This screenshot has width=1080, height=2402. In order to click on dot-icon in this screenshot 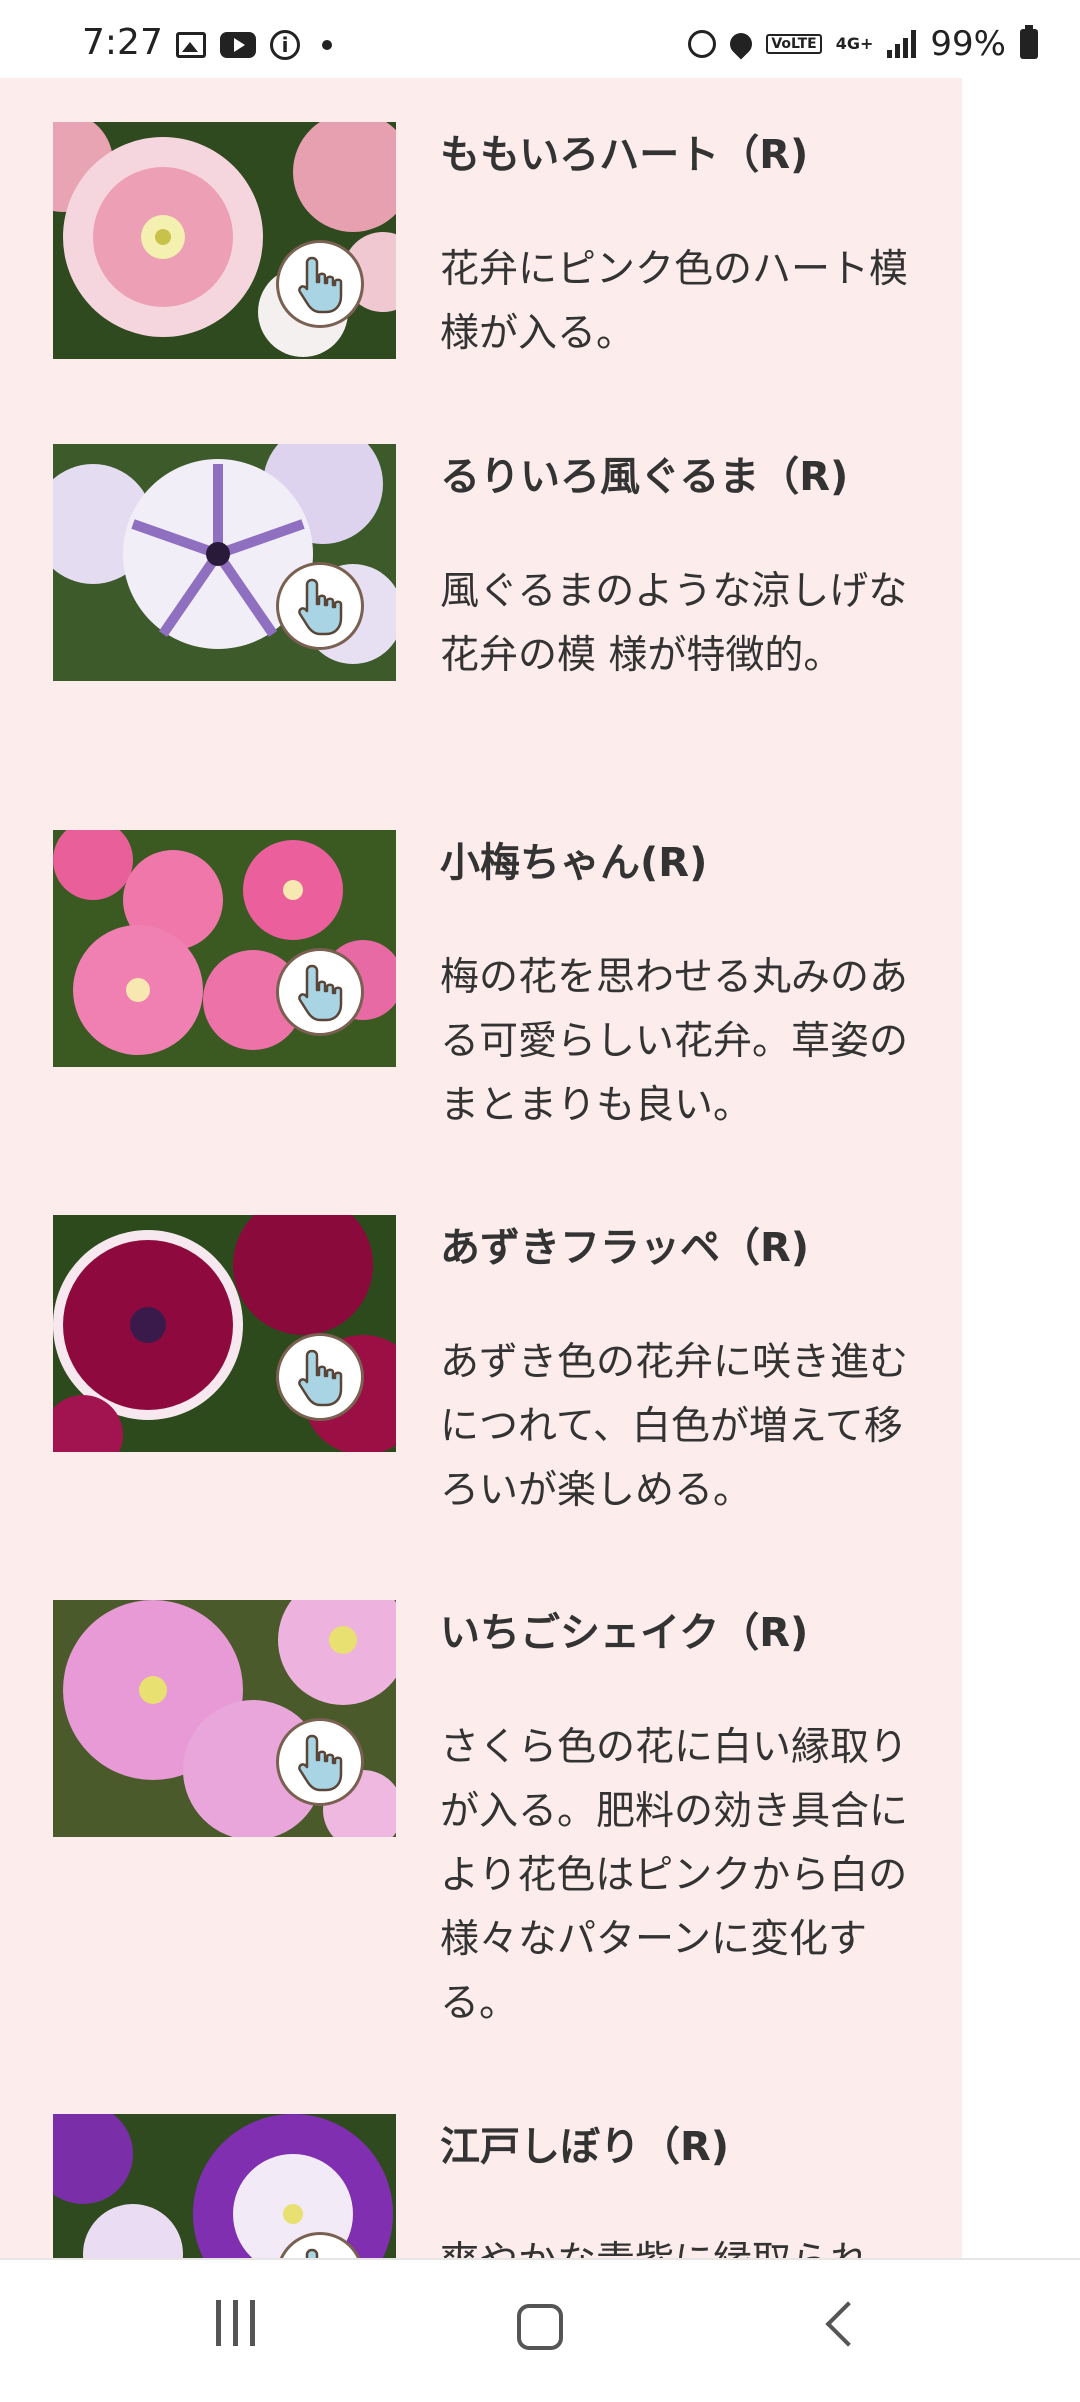, I will do `click(327, 45)`.